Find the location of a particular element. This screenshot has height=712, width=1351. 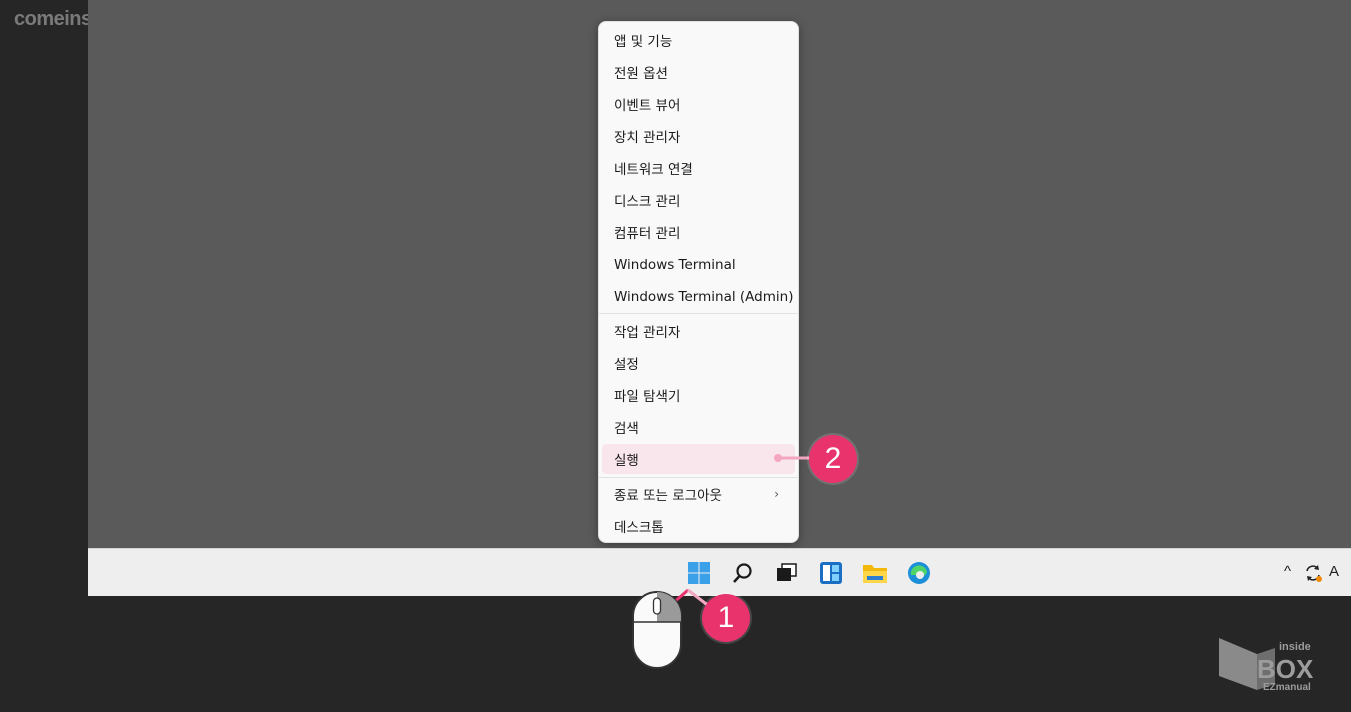

step-2-badge: 2 is located at coordinates (833, 459).